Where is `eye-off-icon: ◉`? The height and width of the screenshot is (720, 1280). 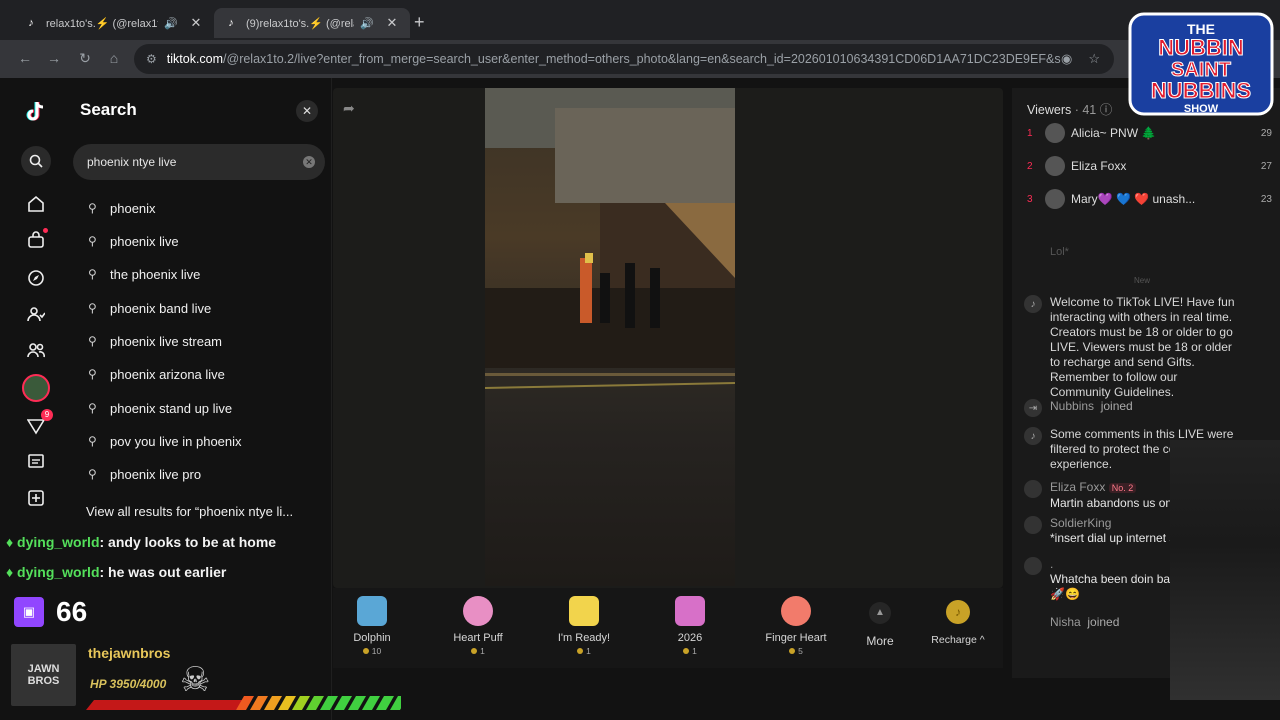
eye-off-icon: ◉ is located at coordinates (1066, 59).